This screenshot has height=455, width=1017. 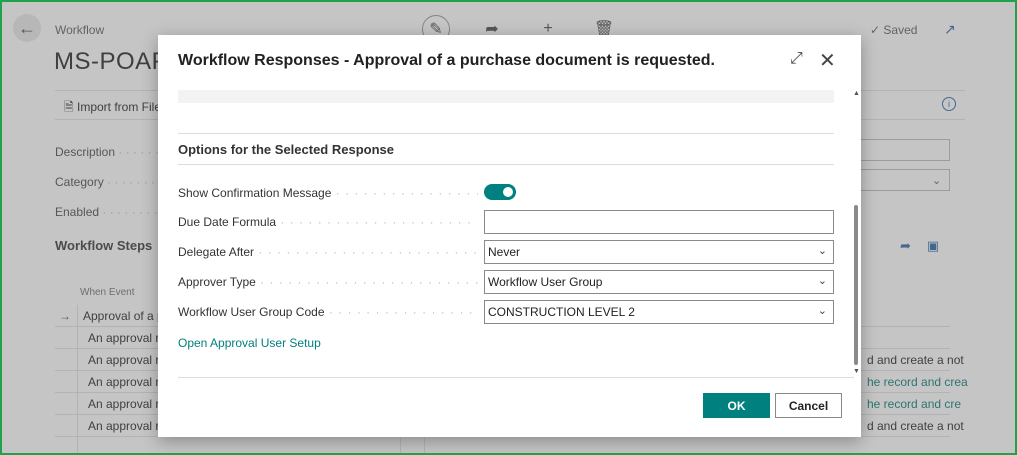 I want to click on responses-list-row, so click(x=506, y=96).